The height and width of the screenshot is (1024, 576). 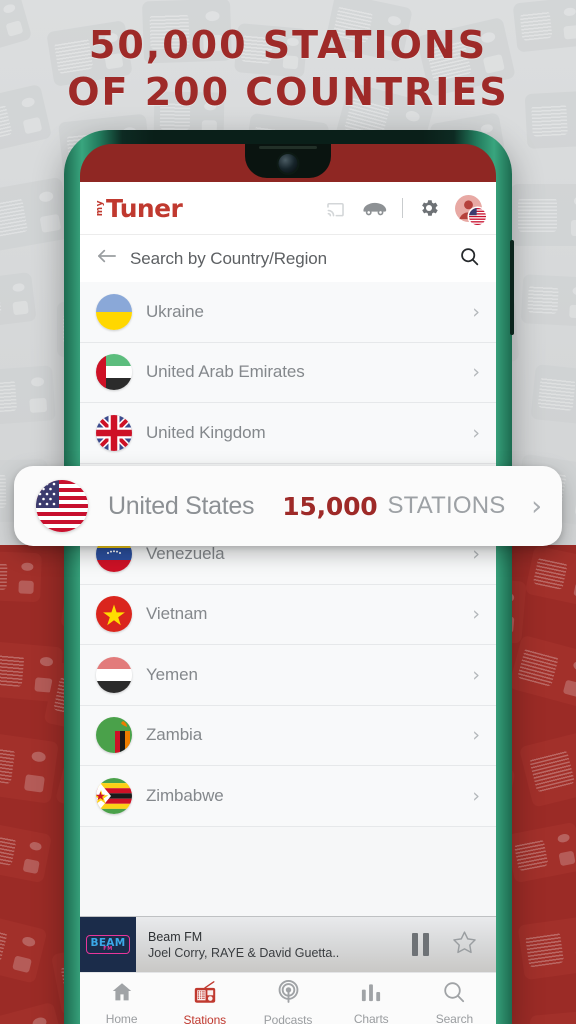 What do you see at coordinates (288, 92) in the screenshot?
I see `headline-line-2: OF 200 COUNTRIES` at bounding box center [288, 92].